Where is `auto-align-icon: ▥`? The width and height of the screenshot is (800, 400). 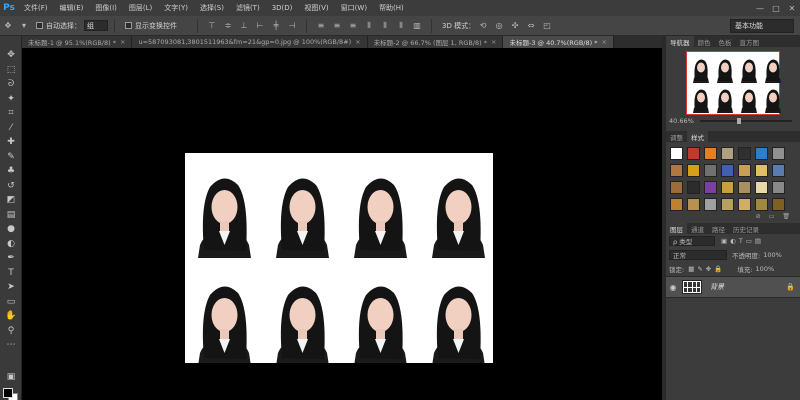 auto-align-icon: ▥ is located at coordinates (417, 26).